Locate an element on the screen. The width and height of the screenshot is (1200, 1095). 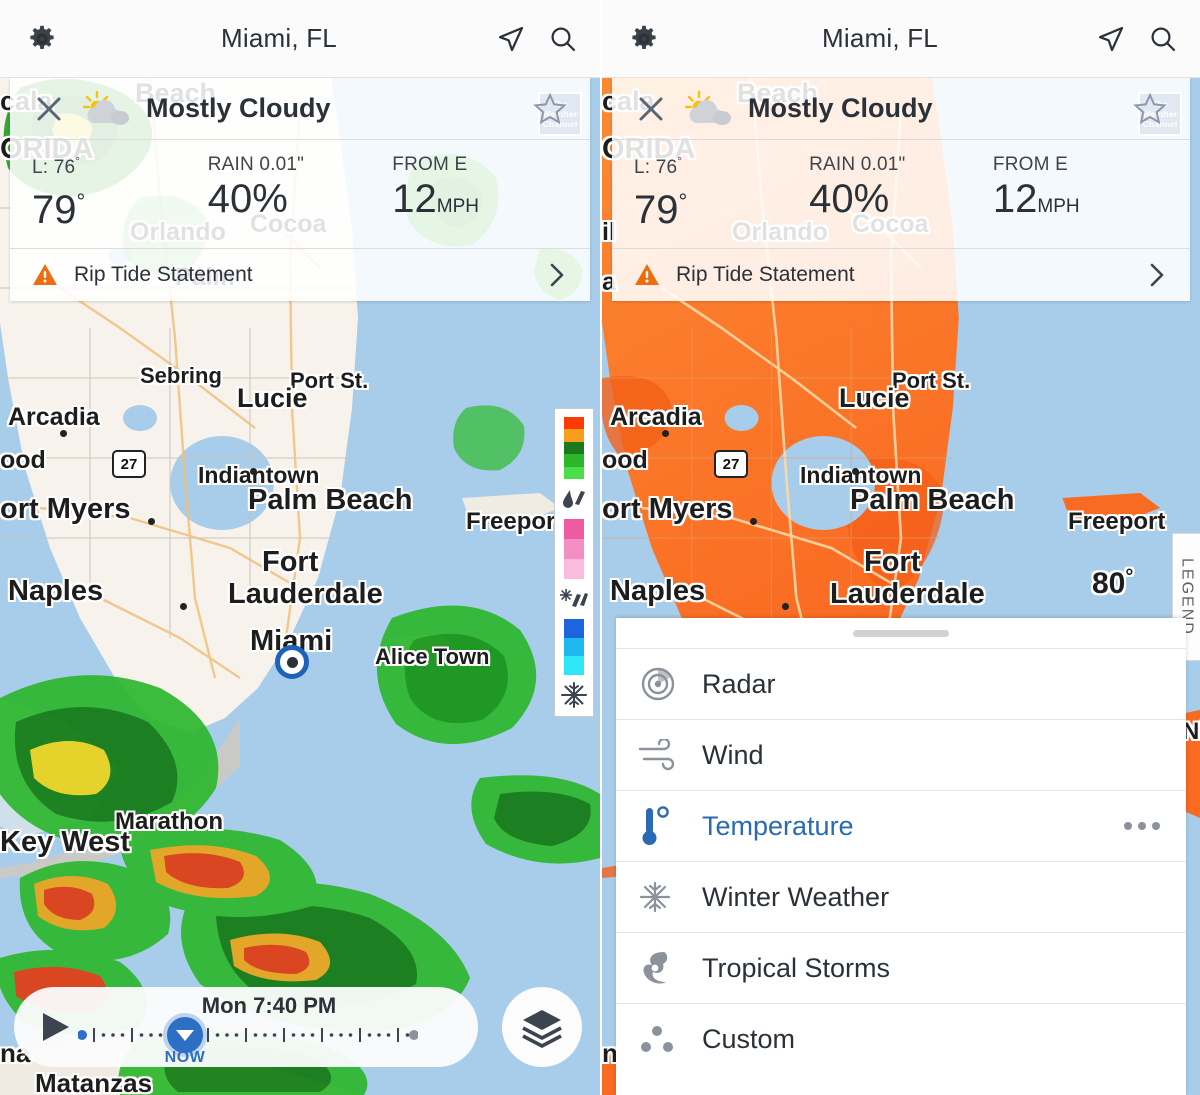
top-bar-left: Miami, FL is located at coordinates (300, 39).